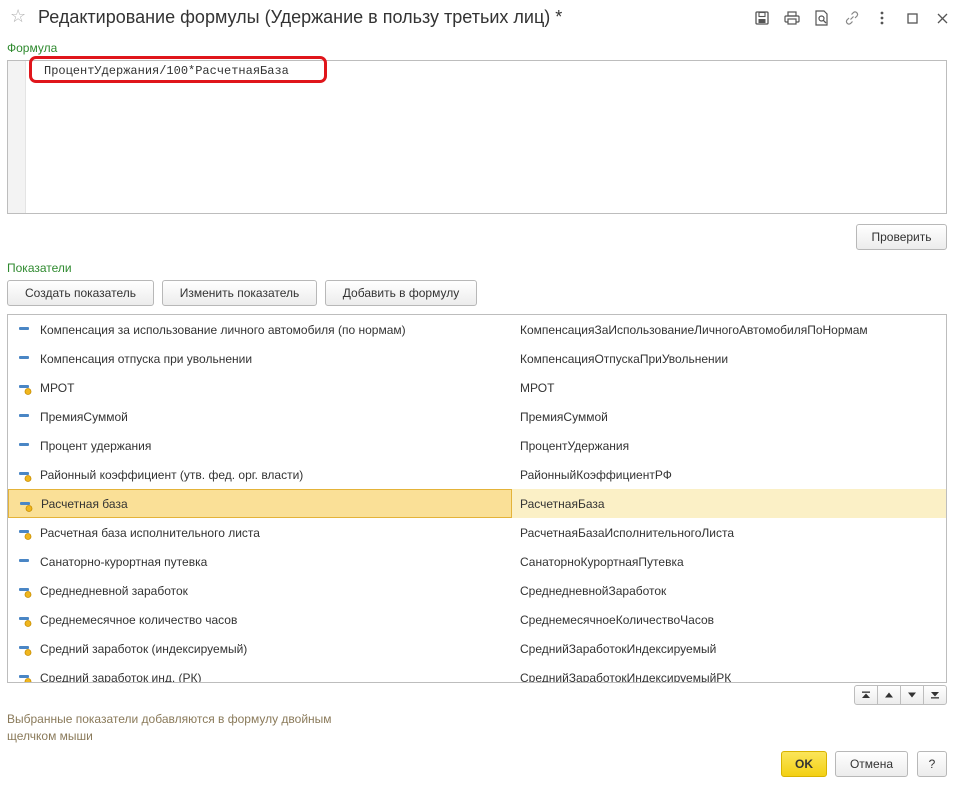 Image resolution: width=967 pixels, height=785 pixels. Describe the element at coordinates (260, 445) in the screenshot. I see `list-item-name-cell: Процент удержания` at that location.